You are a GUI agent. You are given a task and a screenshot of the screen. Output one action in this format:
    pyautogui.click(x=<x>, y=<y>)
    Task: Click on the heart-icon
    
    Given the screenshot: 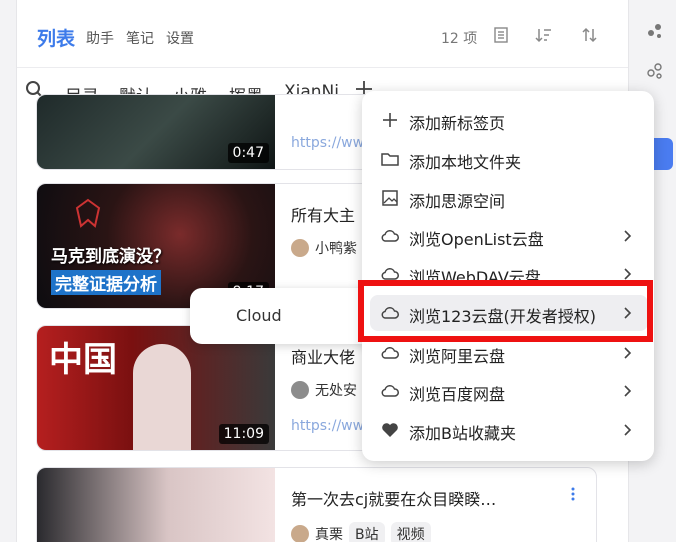 What is the action you would take?
    pyautogui.click(x=390, y=430)
    